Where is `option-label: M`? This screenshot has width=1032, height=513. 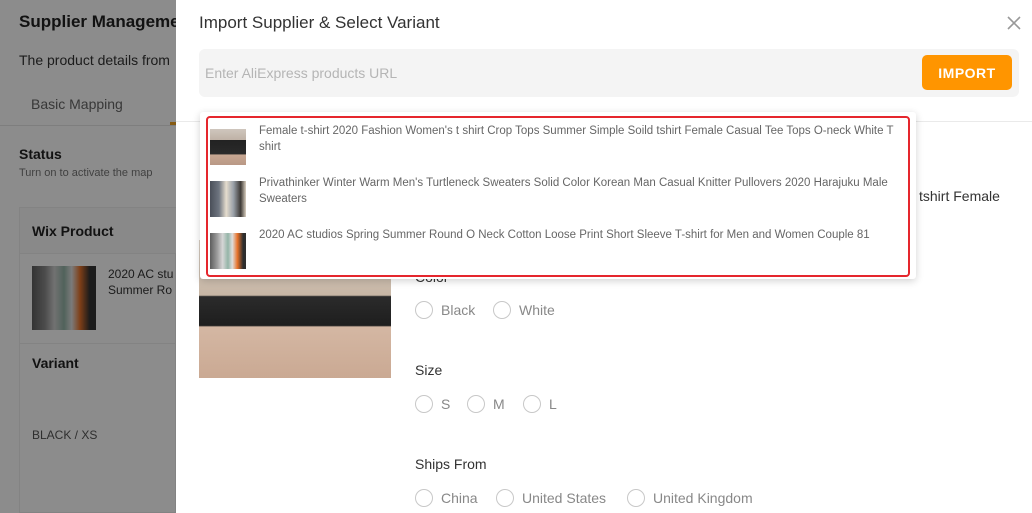
option-label: M is located at coordinates (499, 404).